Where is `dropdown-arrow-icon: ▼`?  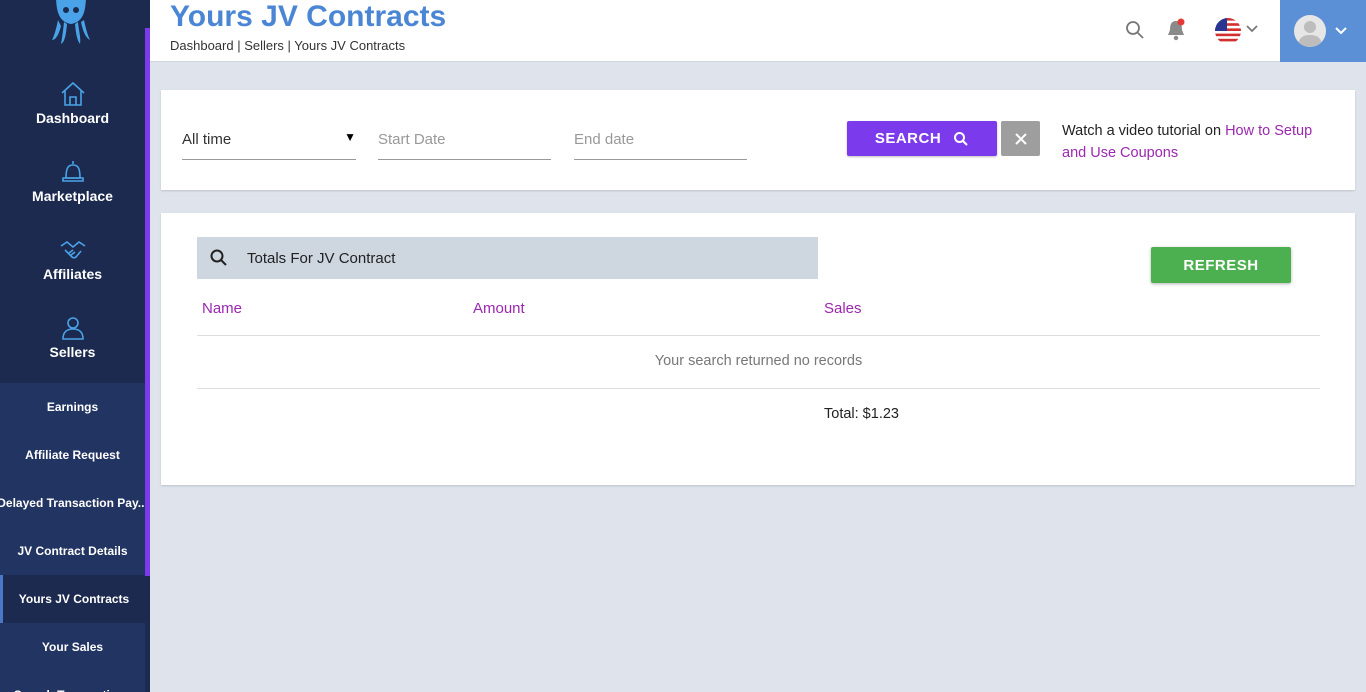 dropdown-arrow-icon: ▼ is located at coordinates (350, 137).